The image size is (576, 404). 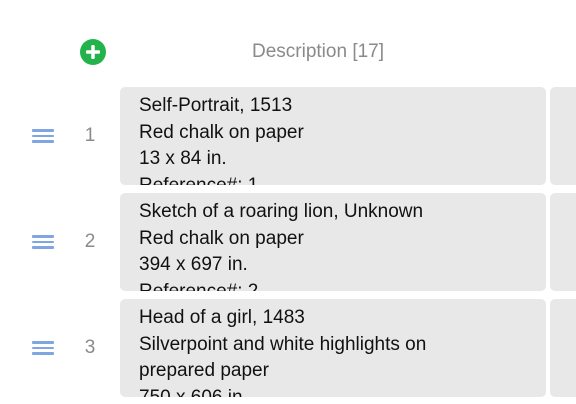 I want to click on description-line: Head of a girl, 1483, so click(x=222, y=317).